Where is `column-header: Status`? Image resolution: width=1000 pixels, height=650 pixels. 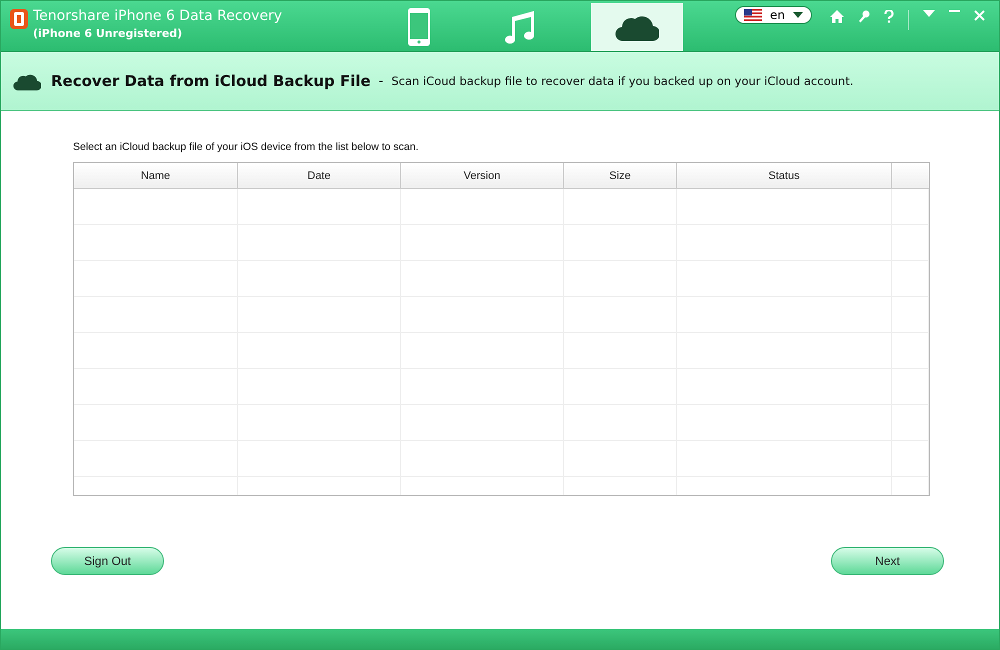
column-header: Status is located at coordinates (784, 175).